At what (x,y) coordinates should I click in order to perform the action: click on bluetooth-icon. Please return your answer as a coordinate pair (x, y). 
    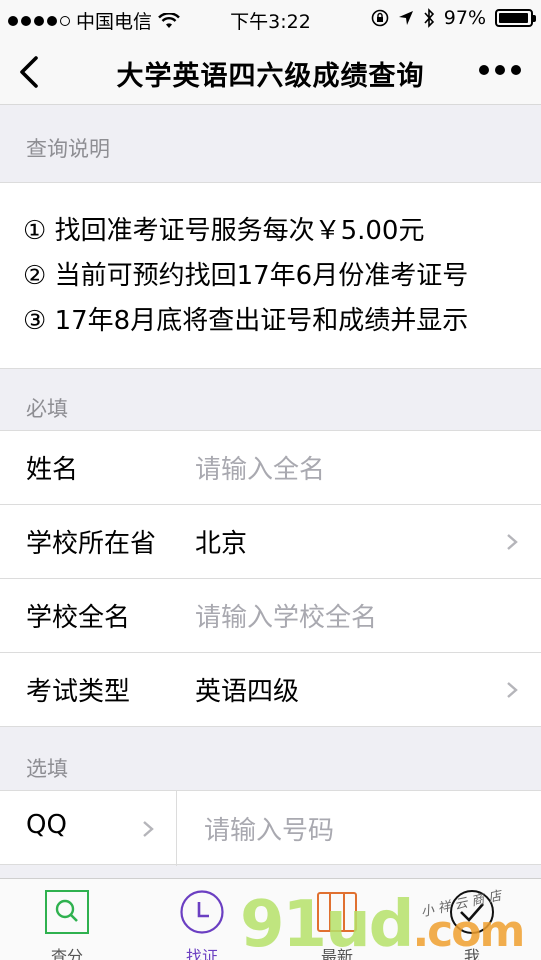
    Looking at the image, I should click on (429, 18).